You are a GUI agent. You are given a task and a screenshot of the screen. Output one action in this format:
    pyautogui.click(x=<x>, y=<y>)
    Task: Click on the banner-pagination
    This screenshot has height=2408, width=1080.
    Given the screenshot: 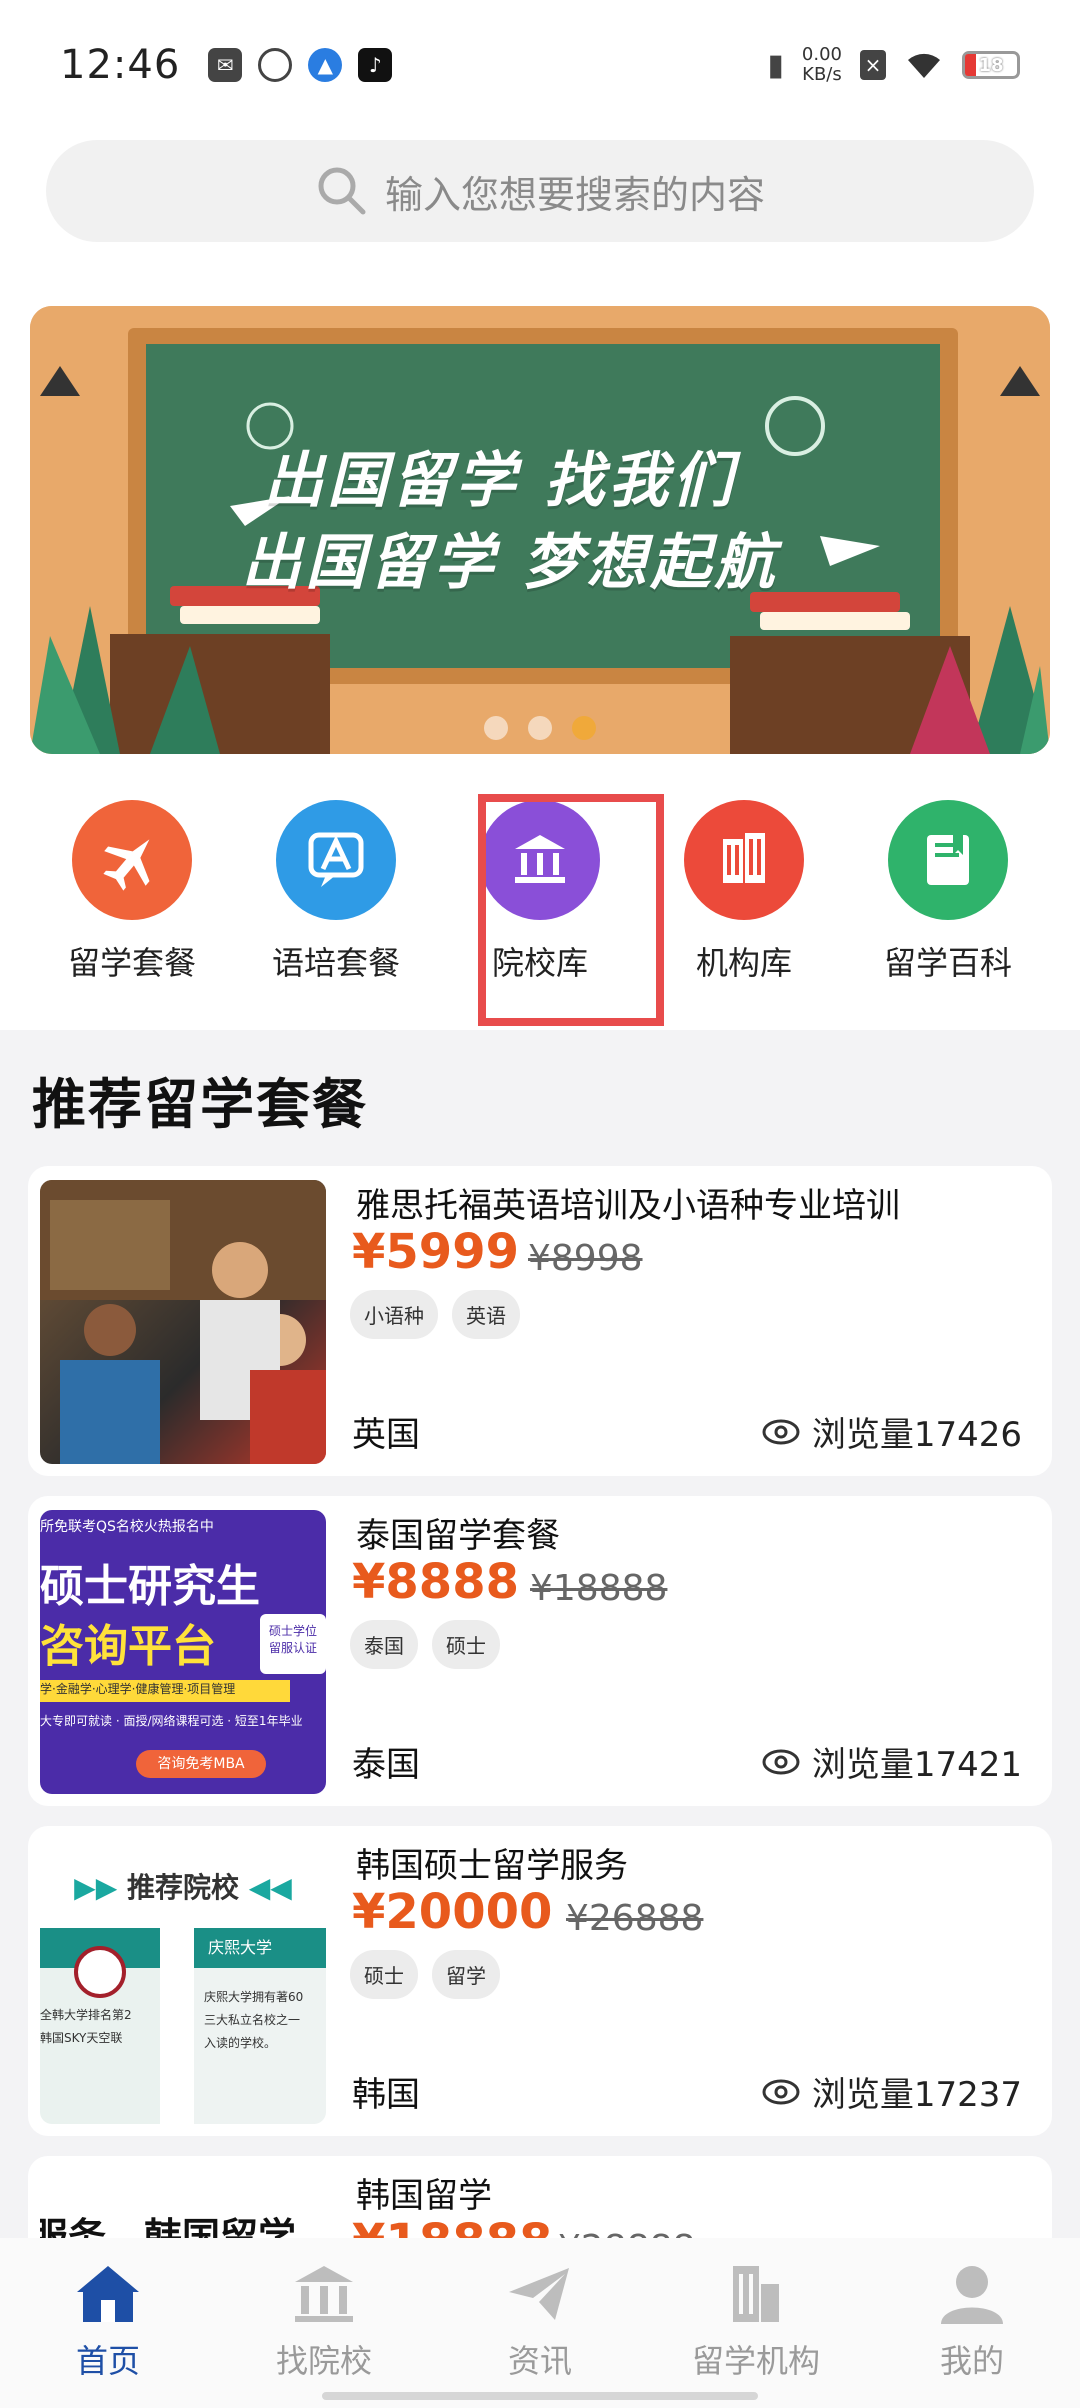 What is the action you would take?
    pyautogui.click(x=540, y=728)
    